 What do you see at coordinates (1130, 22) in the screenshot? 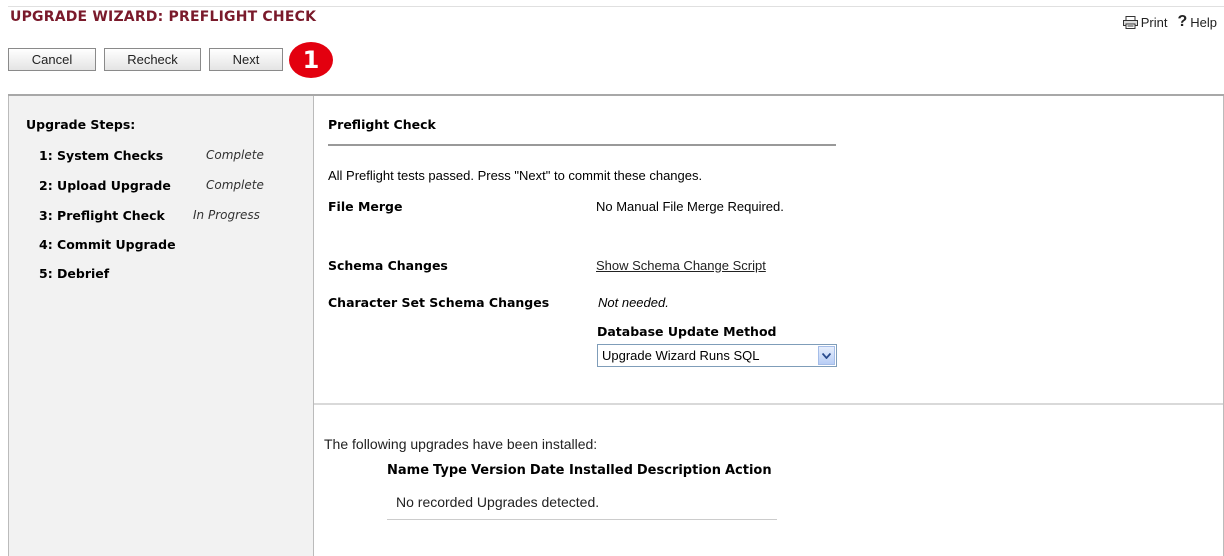
I see `printer-icon` at bounding box center [1130, 22].